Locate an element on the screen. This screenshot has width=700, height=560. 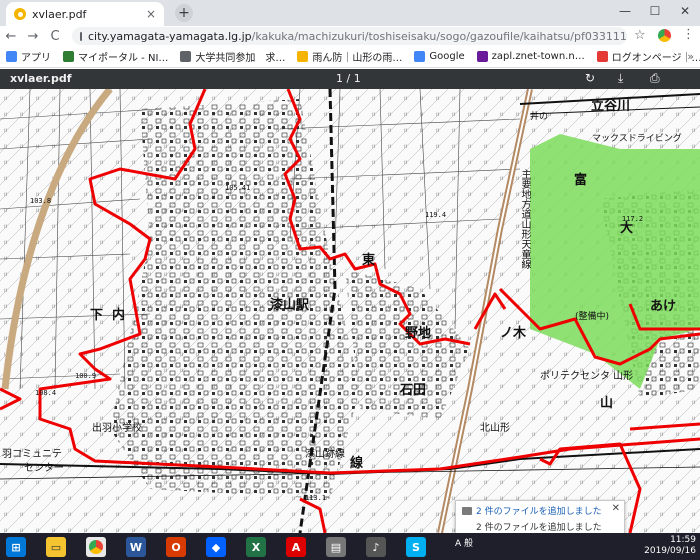
map-label-higashi: 東 is located at coordinates (369, 260).